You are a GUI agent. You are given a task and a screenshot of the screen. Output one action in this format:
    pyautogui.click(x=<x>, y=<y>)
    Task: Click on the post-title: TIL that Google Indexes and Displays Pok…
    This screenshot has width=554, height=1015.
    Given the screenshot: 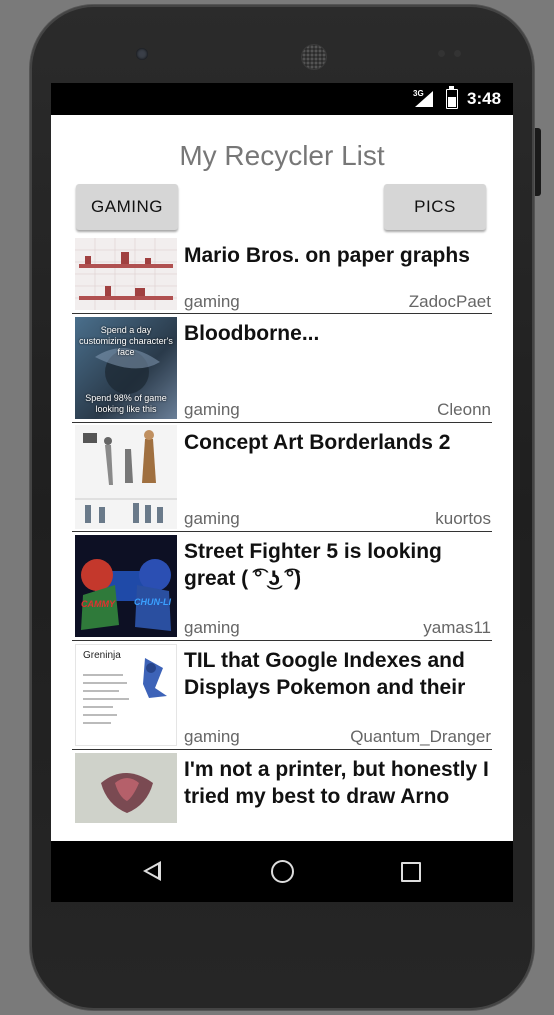 What is the action you would take?
    pyautogui.click(x=325, y=674)
    